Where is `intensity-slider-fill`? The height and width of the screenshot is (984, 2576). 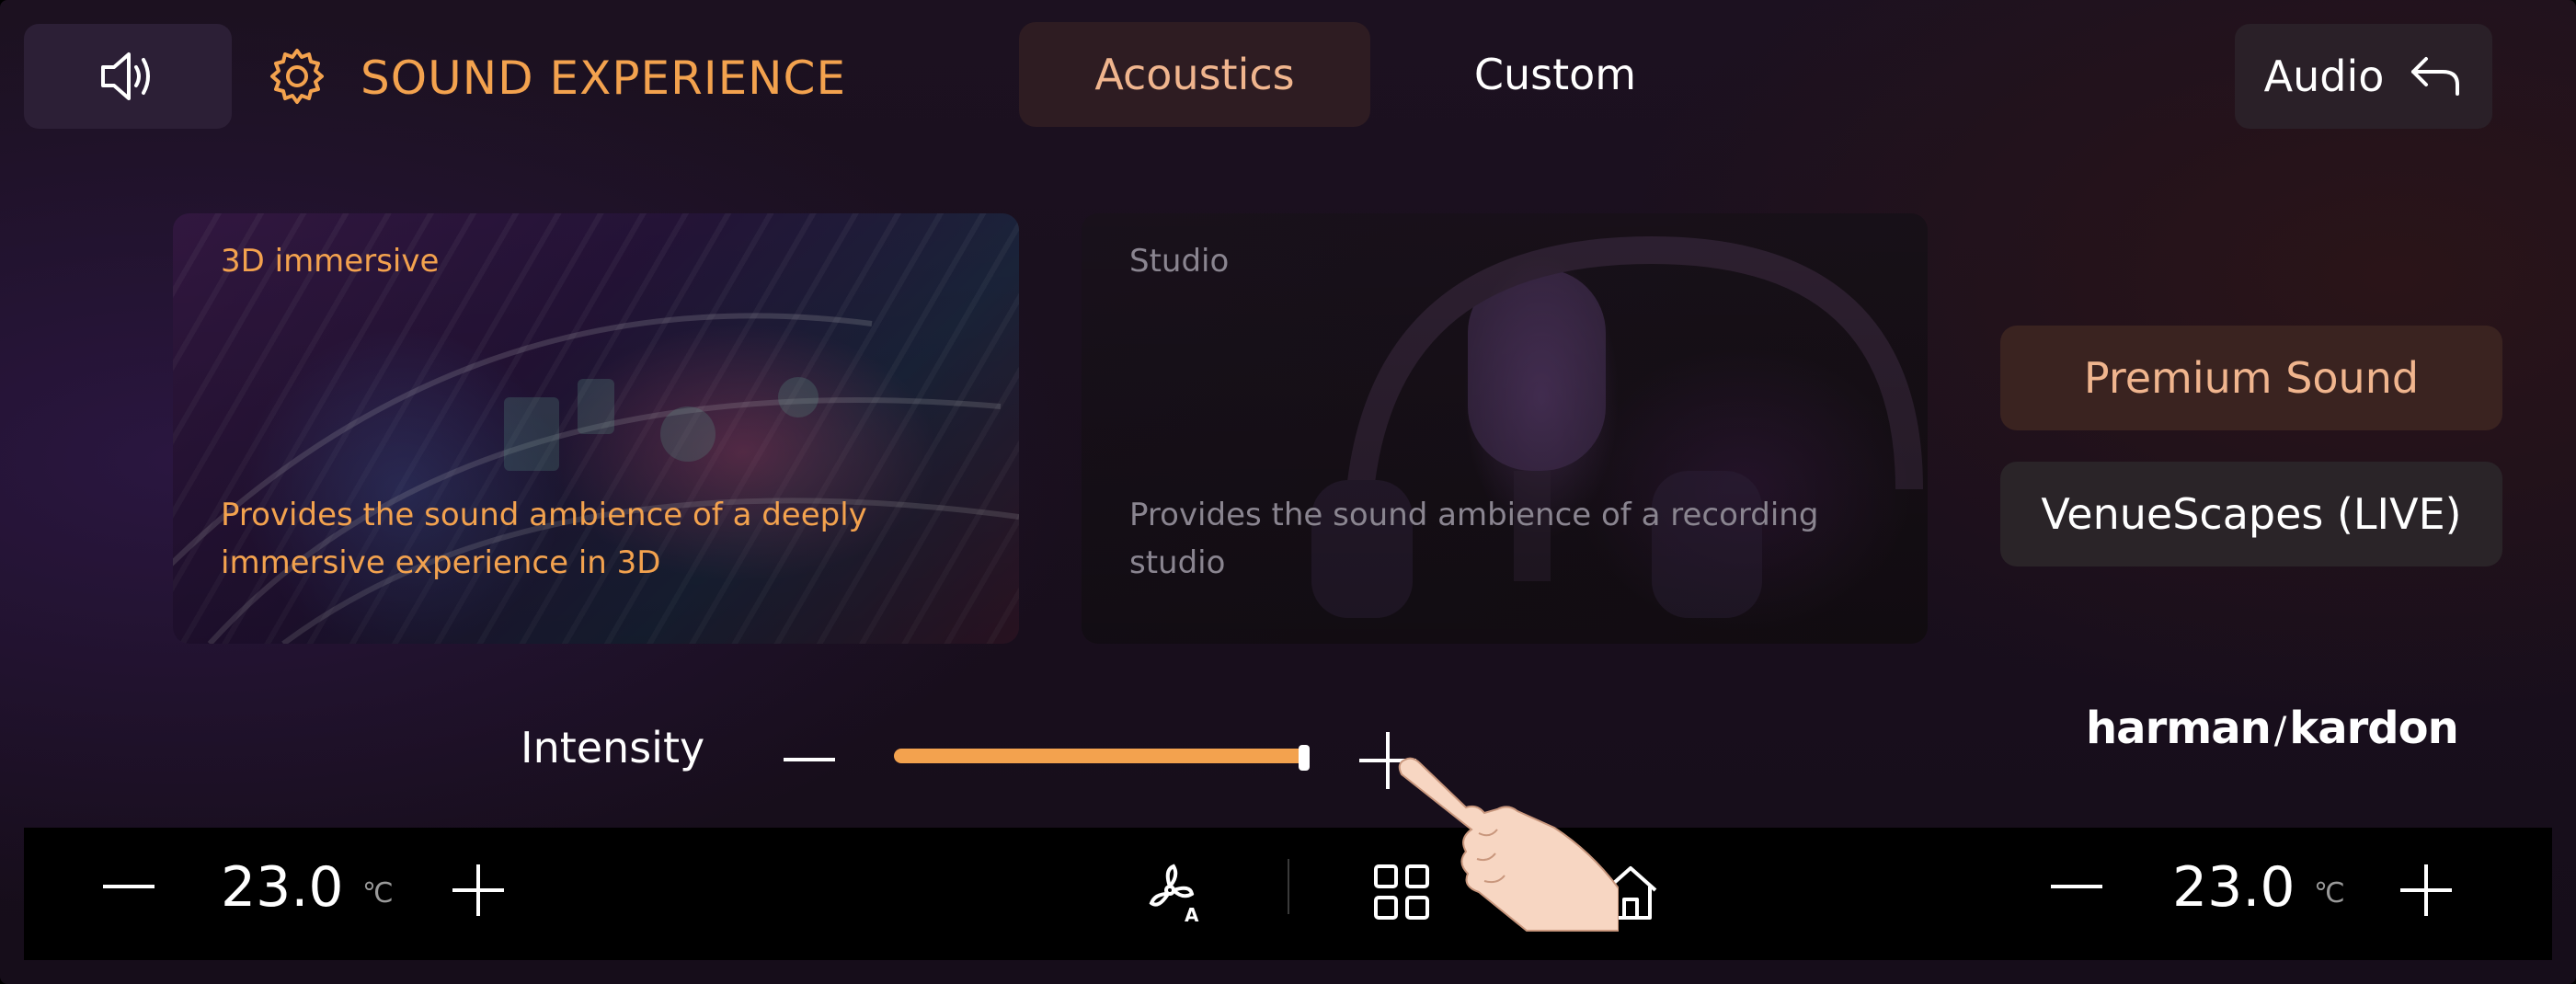 intensity-slider-fill is located at coordinates (1102, 756).